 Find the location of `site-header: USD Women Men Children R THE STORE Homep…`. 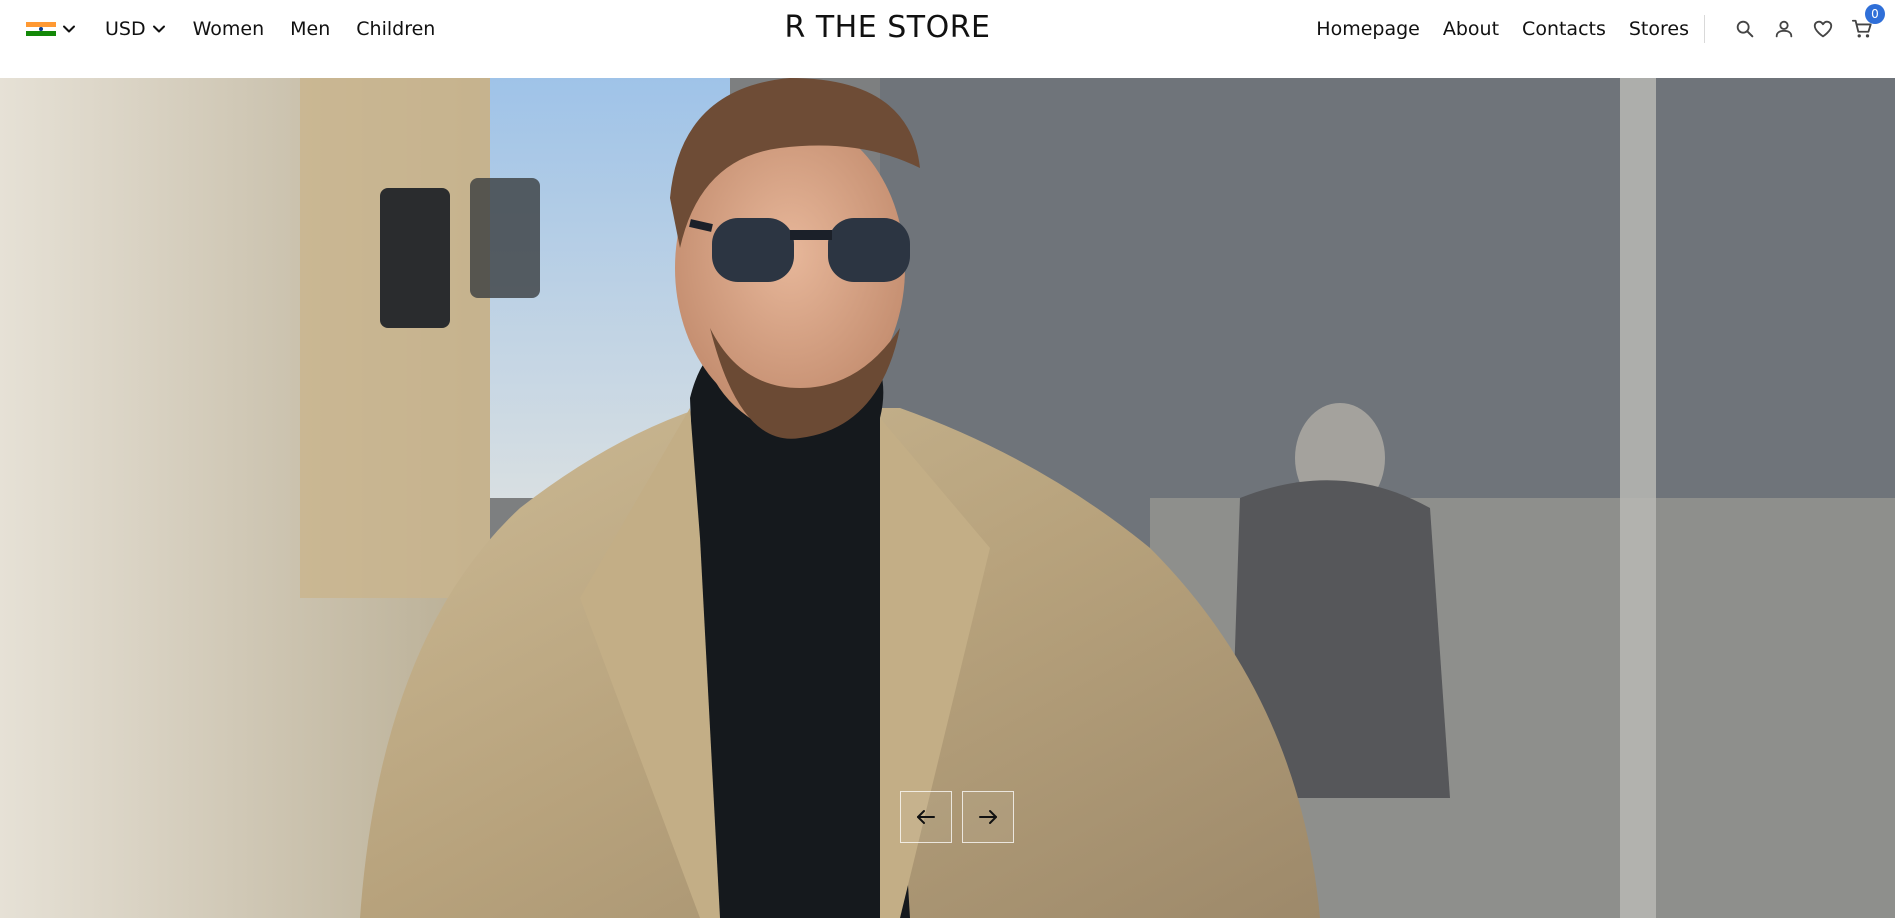

site-header: USD Women Men Children R THE STORE Homep… is located at coordinates (947, 39).